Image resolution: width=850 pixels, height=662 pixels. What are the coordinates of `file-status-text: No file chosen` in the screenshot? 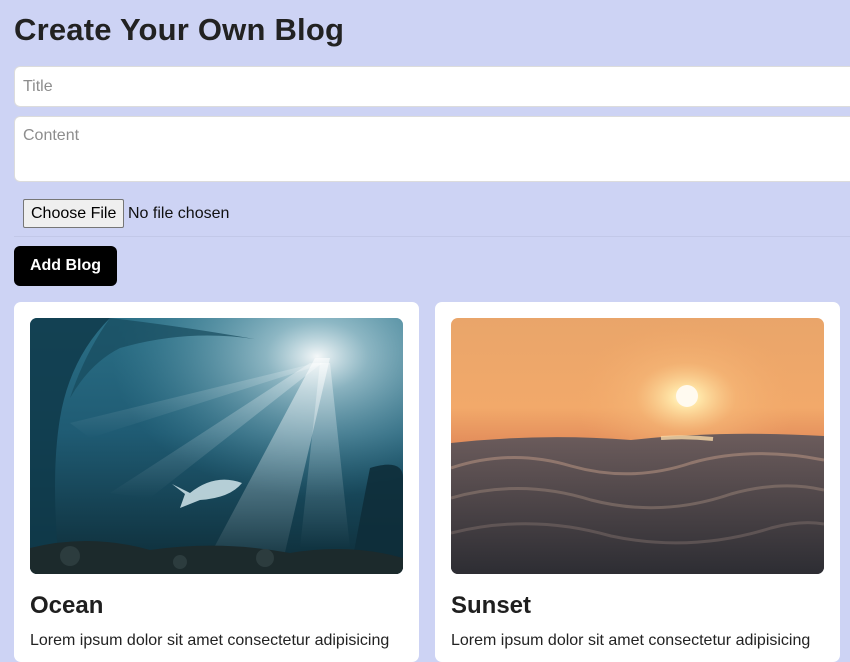 It's located at (179, 213).